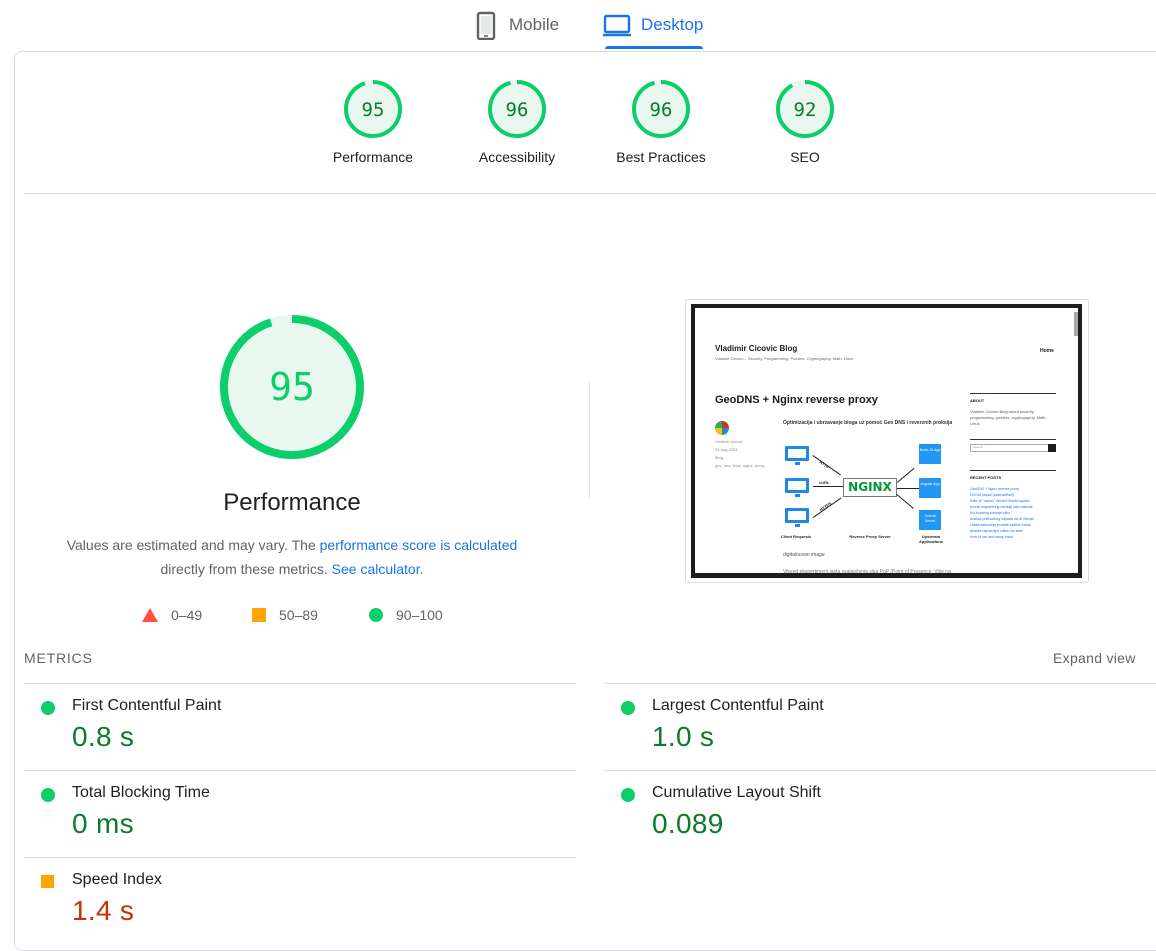 The height and width of the screenshot is (951, 1156). What do you see at coordinates (824, 482) in the screenshot?
I see `label-curl: cURL` at bounding box center [824, 482].